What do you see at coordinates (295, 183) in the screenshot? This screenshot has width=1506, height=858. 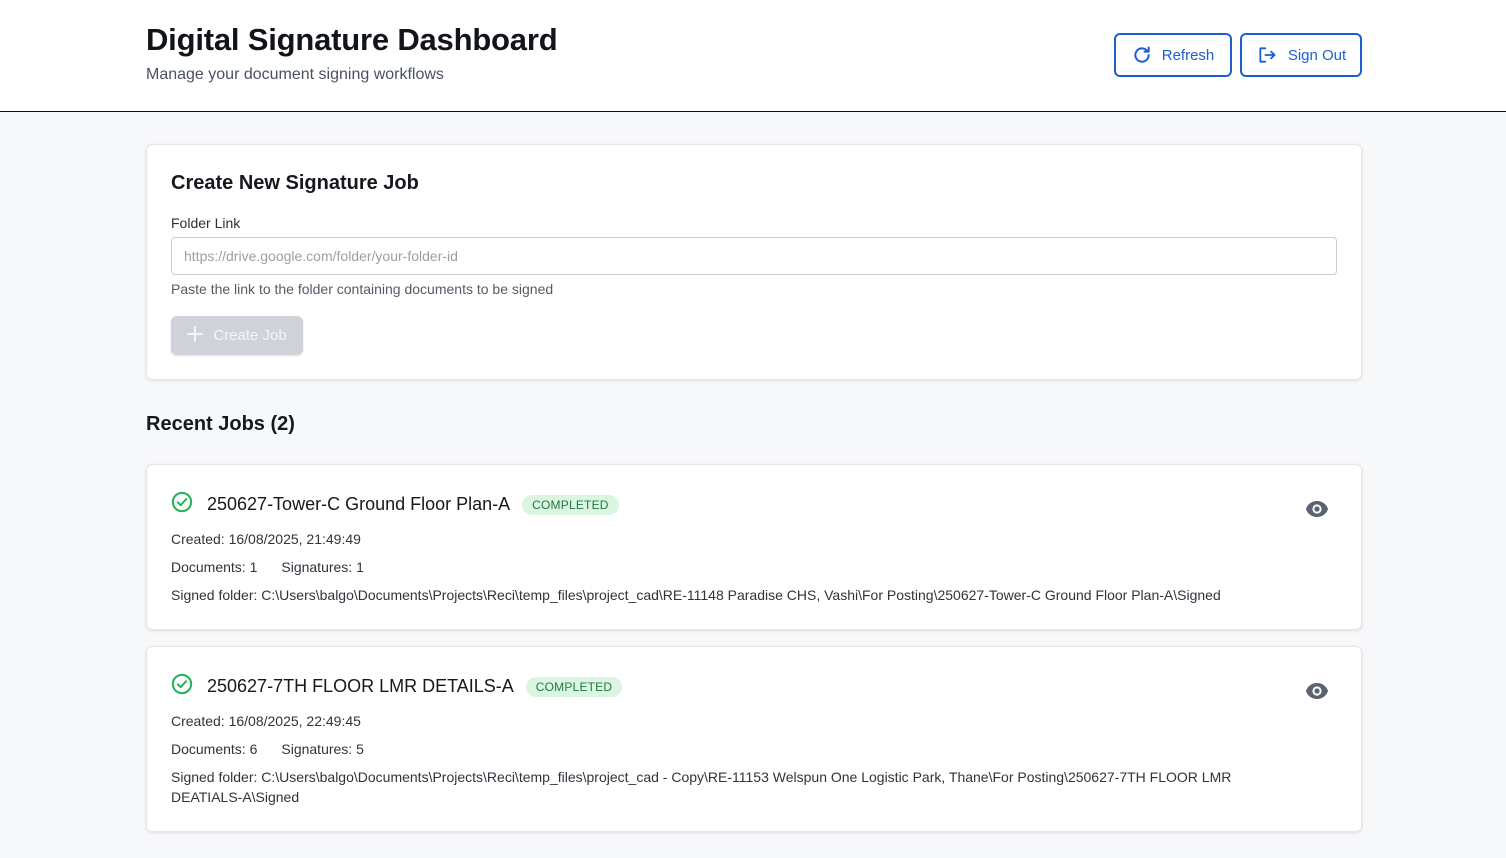 I see `create-job-title: Create New Signature Job` at bounding box center [295, 183].